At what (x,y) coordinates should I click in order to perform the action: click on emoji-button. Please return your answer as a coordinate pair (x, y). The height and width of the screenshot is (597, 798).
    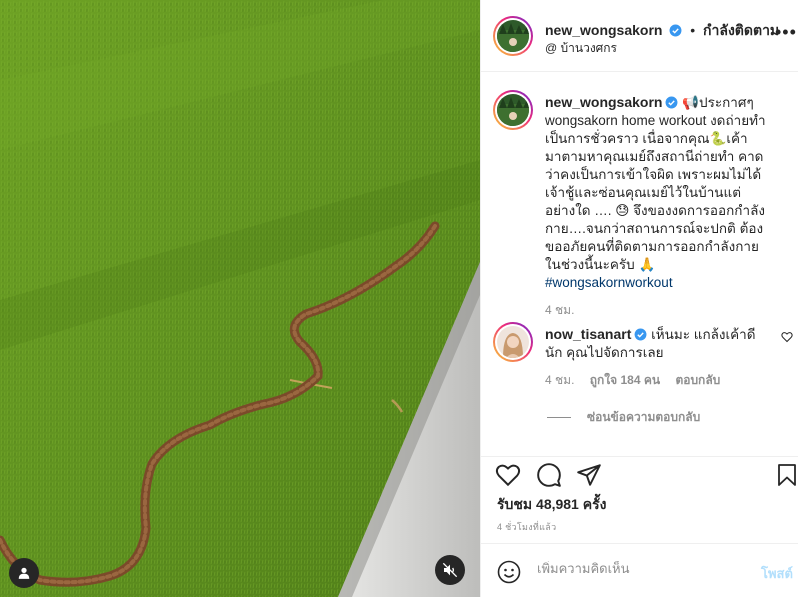
    Looking at the image, I should click on (509, 573).